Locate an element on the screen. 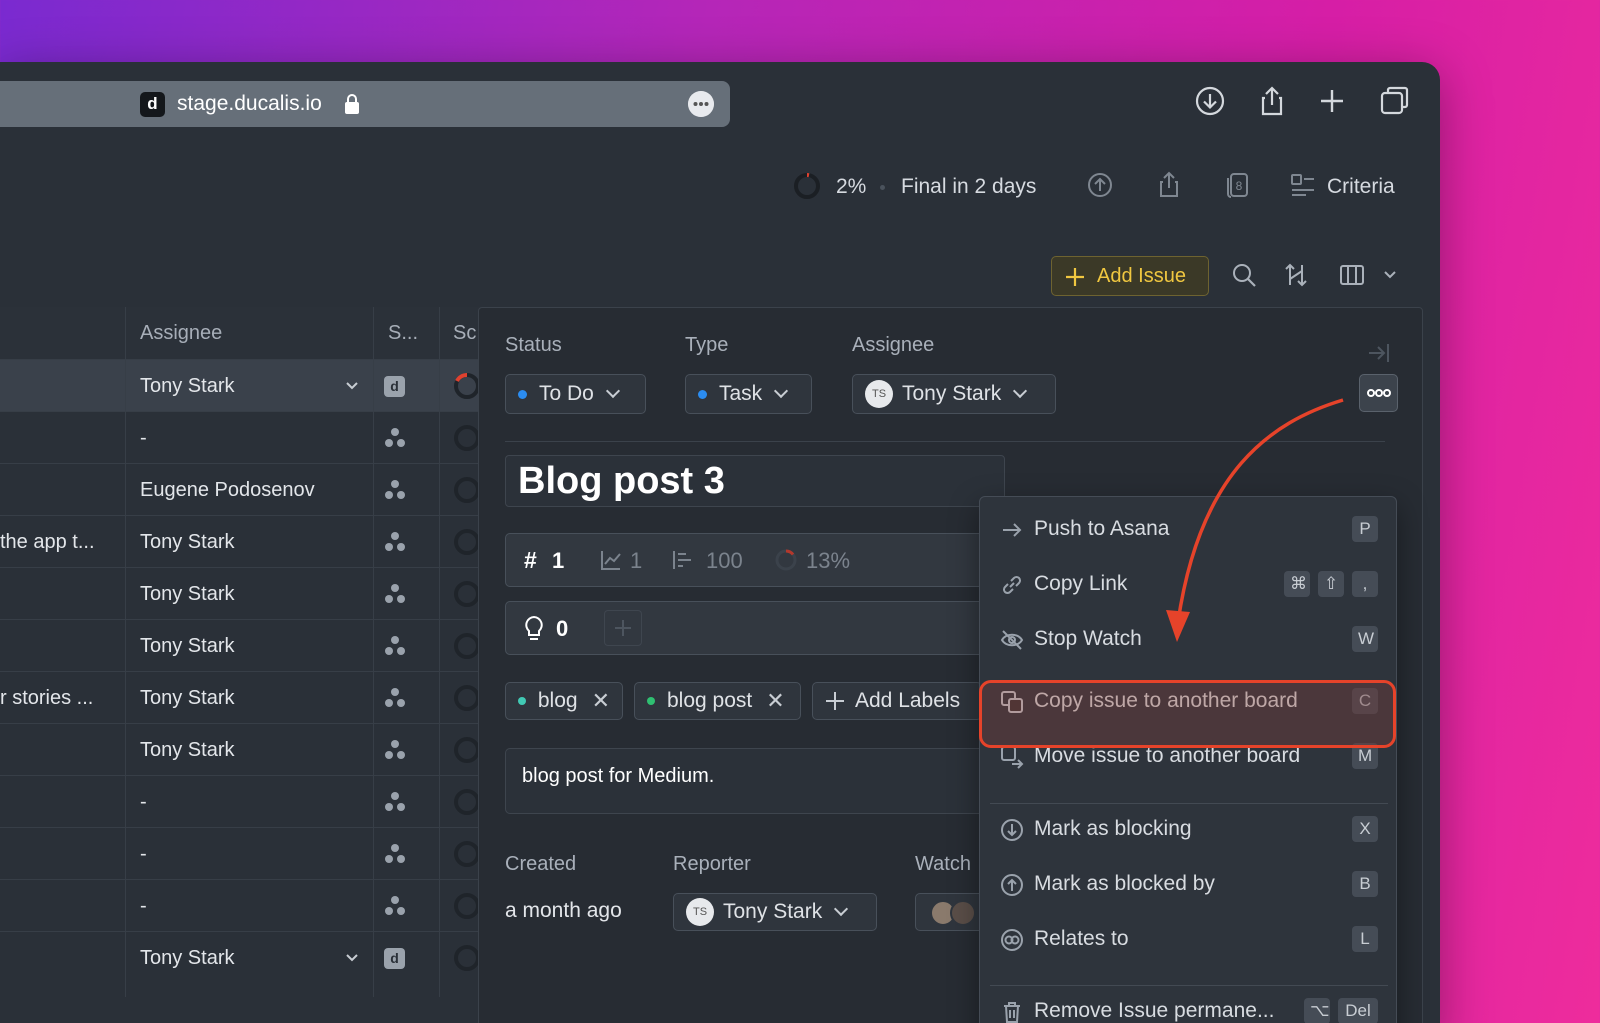  criteria-label: Criteria is located at coordinates (1361, 187).